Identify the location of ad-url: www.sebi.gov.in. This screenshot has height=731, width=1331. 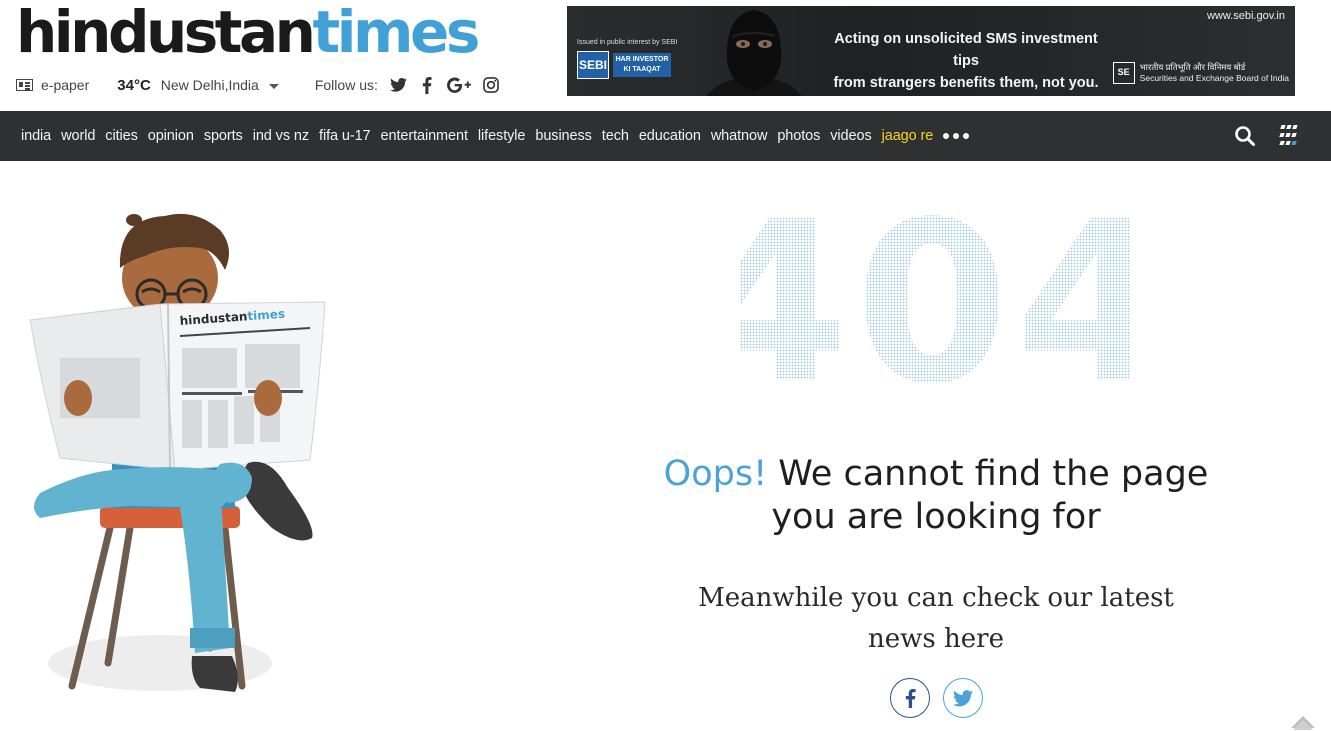
(1245, 16).